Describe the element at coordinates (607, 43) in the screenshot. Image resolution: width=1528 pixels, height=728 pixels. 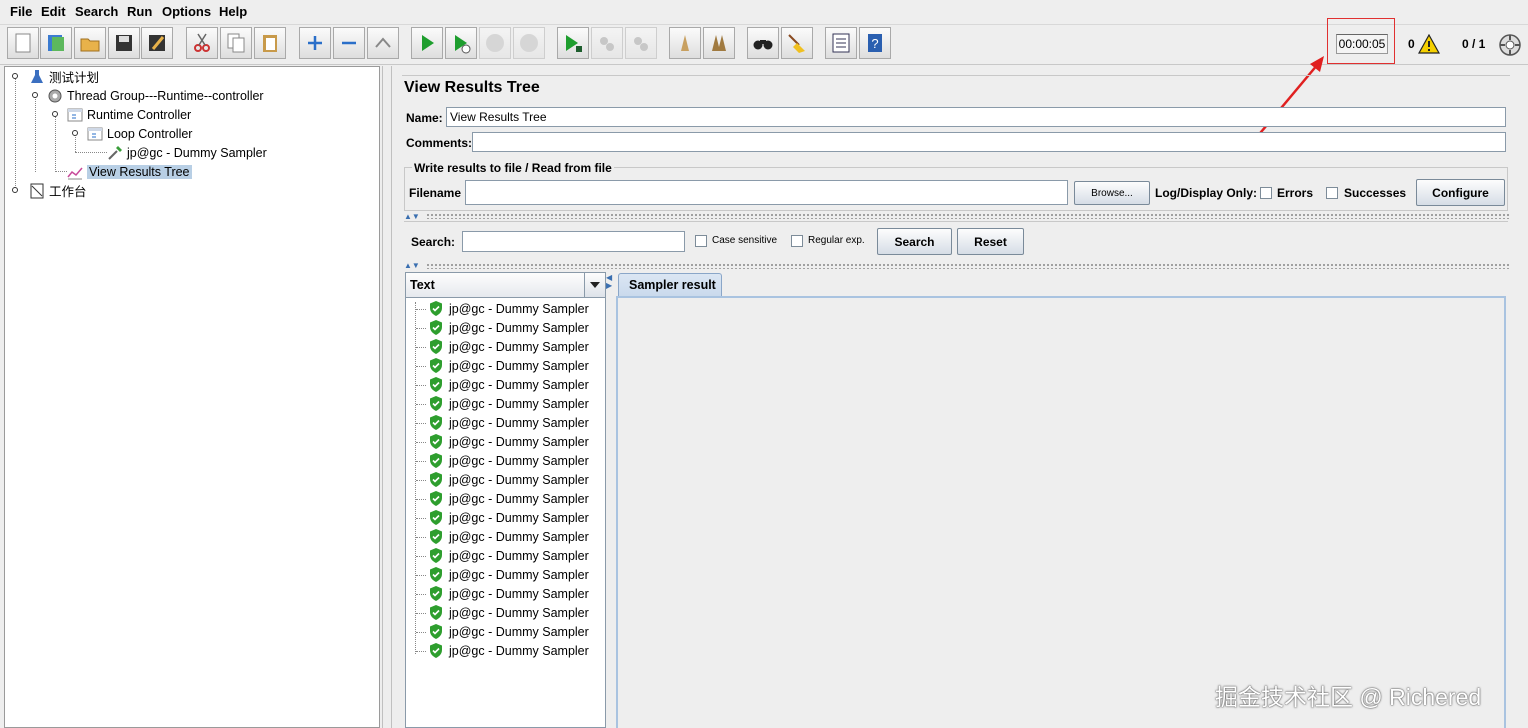
I see `remote-stop-all-button` at that location.